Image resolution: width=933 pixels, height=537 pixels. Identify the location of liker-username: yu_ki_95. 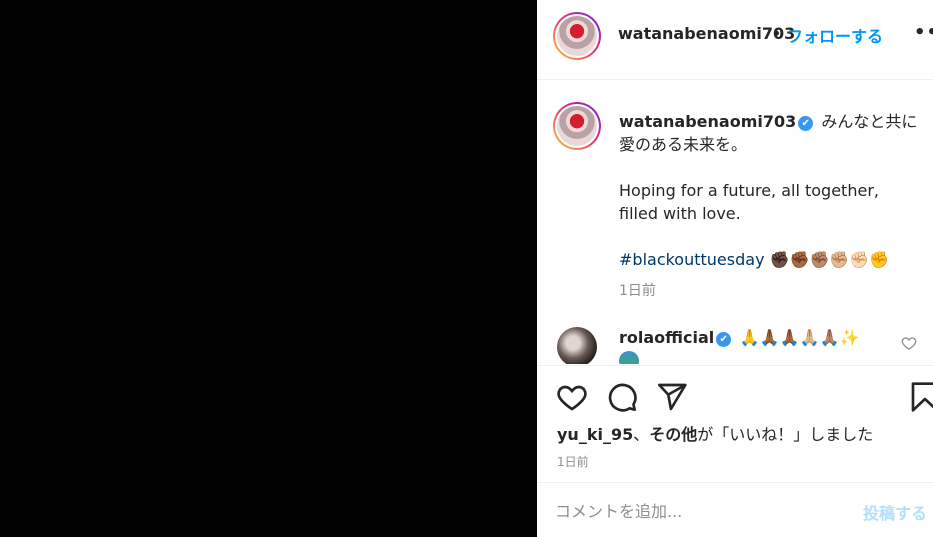
(595, 434).